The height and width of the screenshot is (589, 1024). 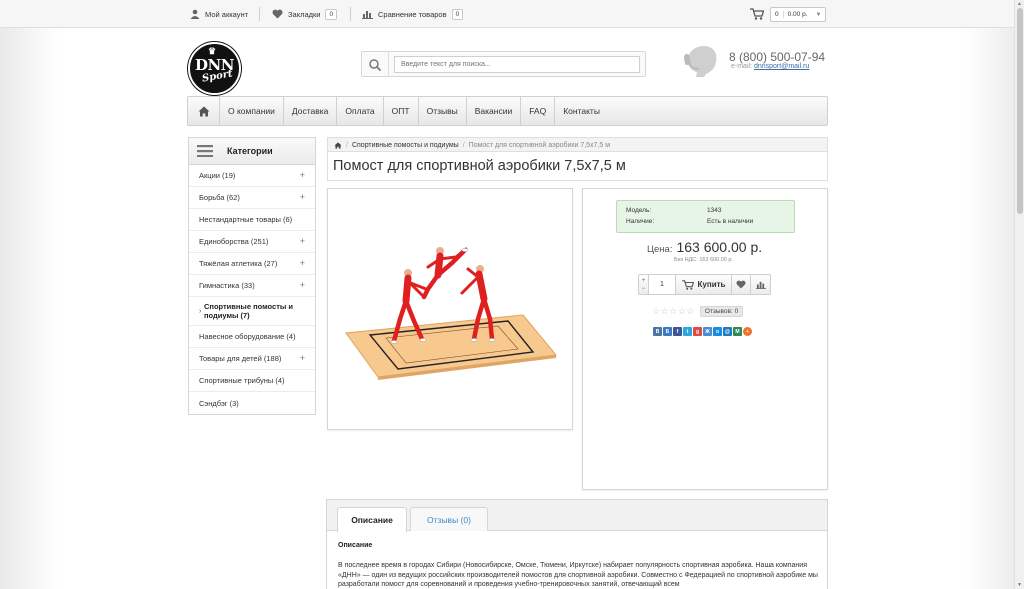 I want to click on category-item: Гимнастика (33) +, so click(x=252, y=286).